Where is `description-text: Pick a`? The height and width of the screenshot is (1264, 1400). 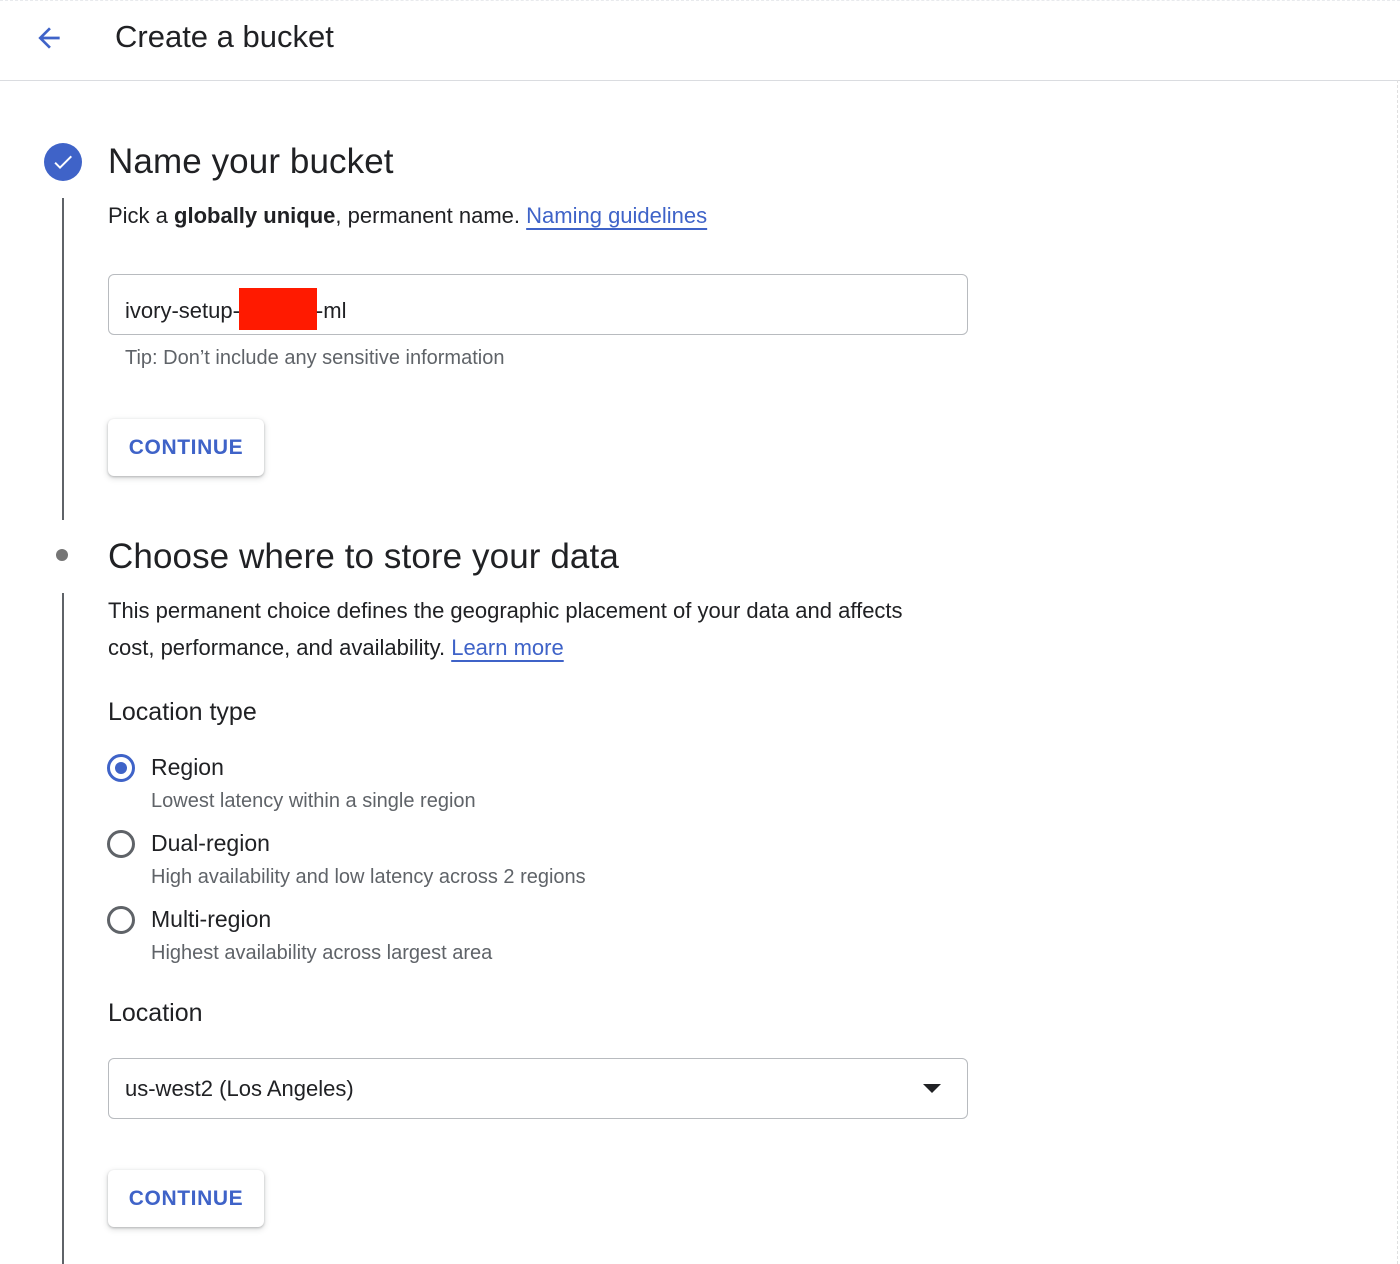 description-text: Pick a is located at coordinates (141, 215).